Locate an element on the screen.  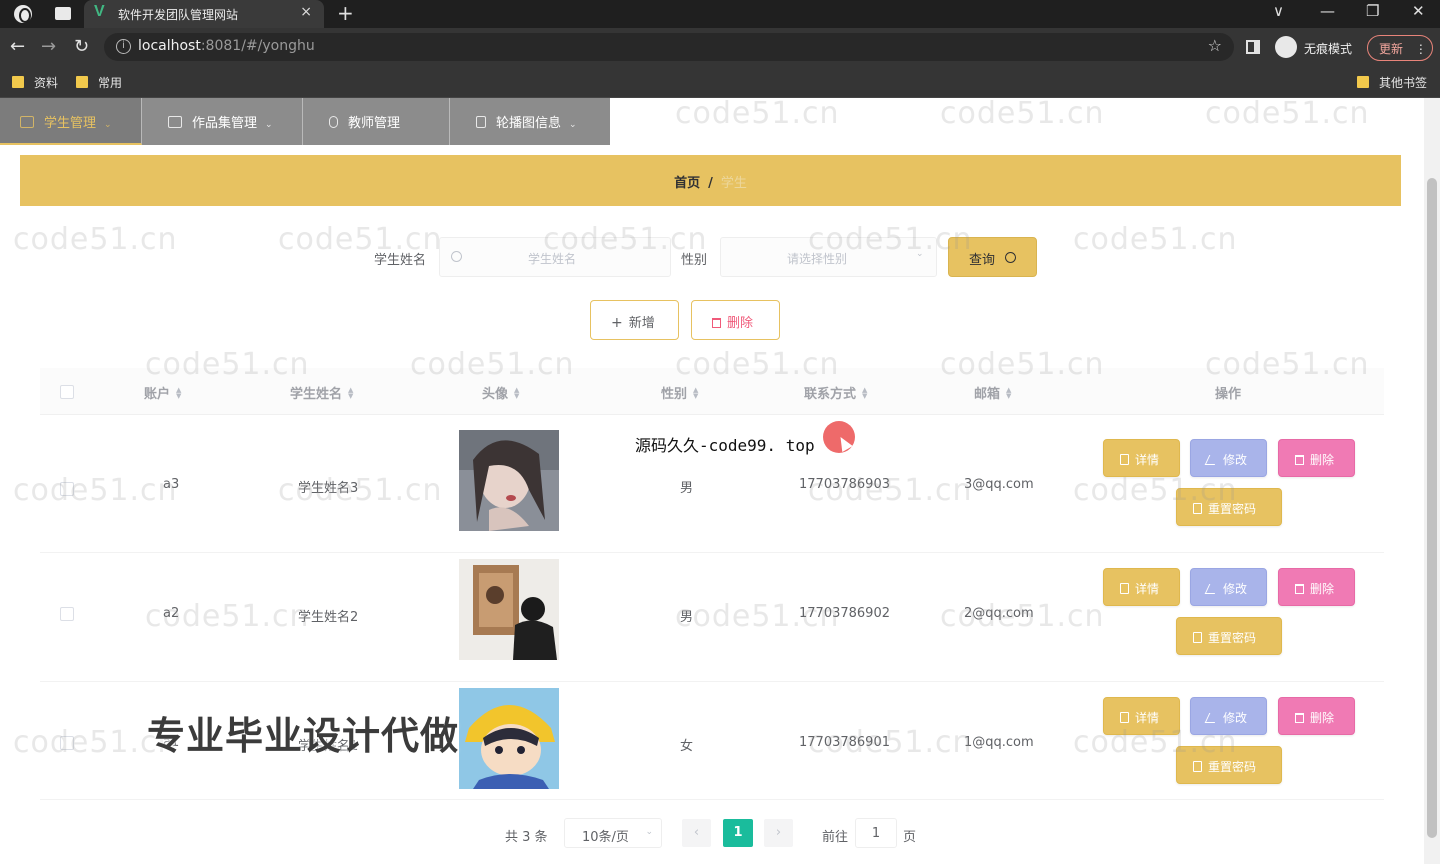
page-number-current: 1 is located at coordinates (738, 833).